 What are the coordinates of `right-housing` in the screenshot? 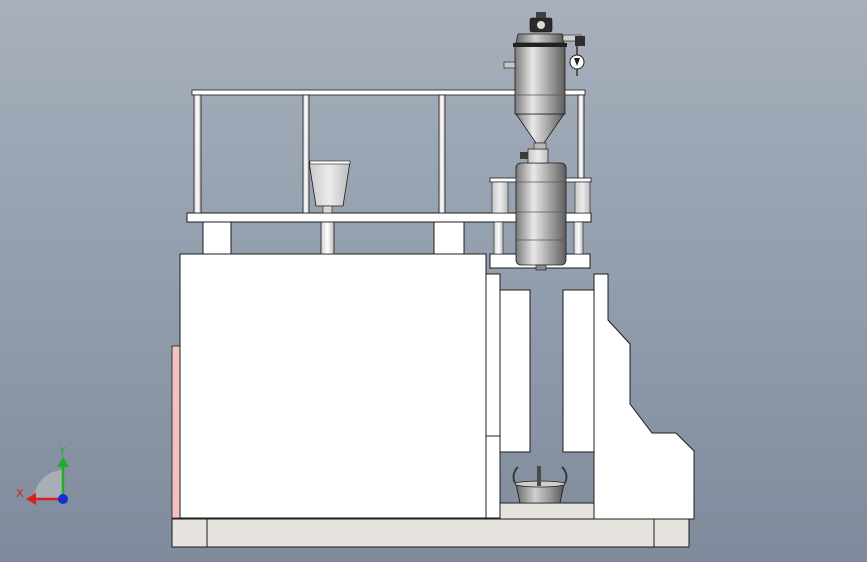 It's located at (644, 396).